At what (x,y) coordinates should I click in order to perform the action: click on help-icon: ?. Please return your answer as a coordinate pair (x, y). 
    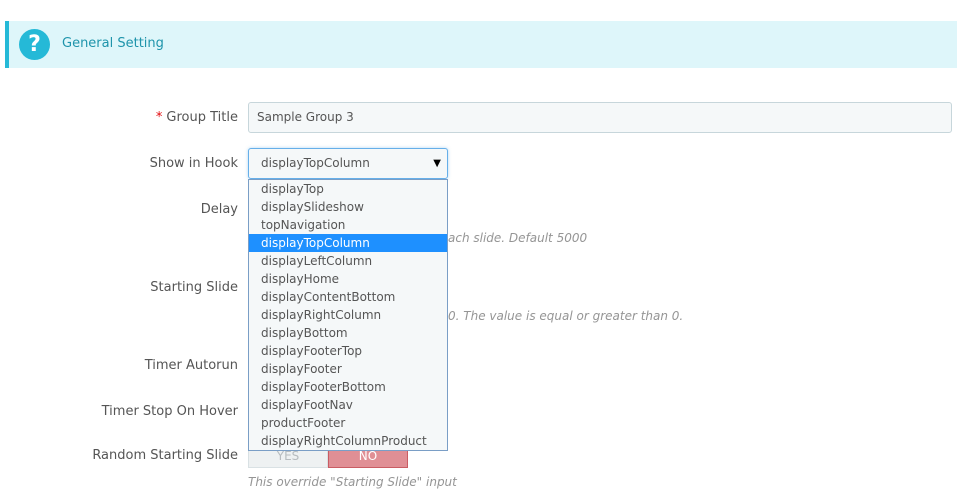
    Looking at the image, I should click on (34, 44).